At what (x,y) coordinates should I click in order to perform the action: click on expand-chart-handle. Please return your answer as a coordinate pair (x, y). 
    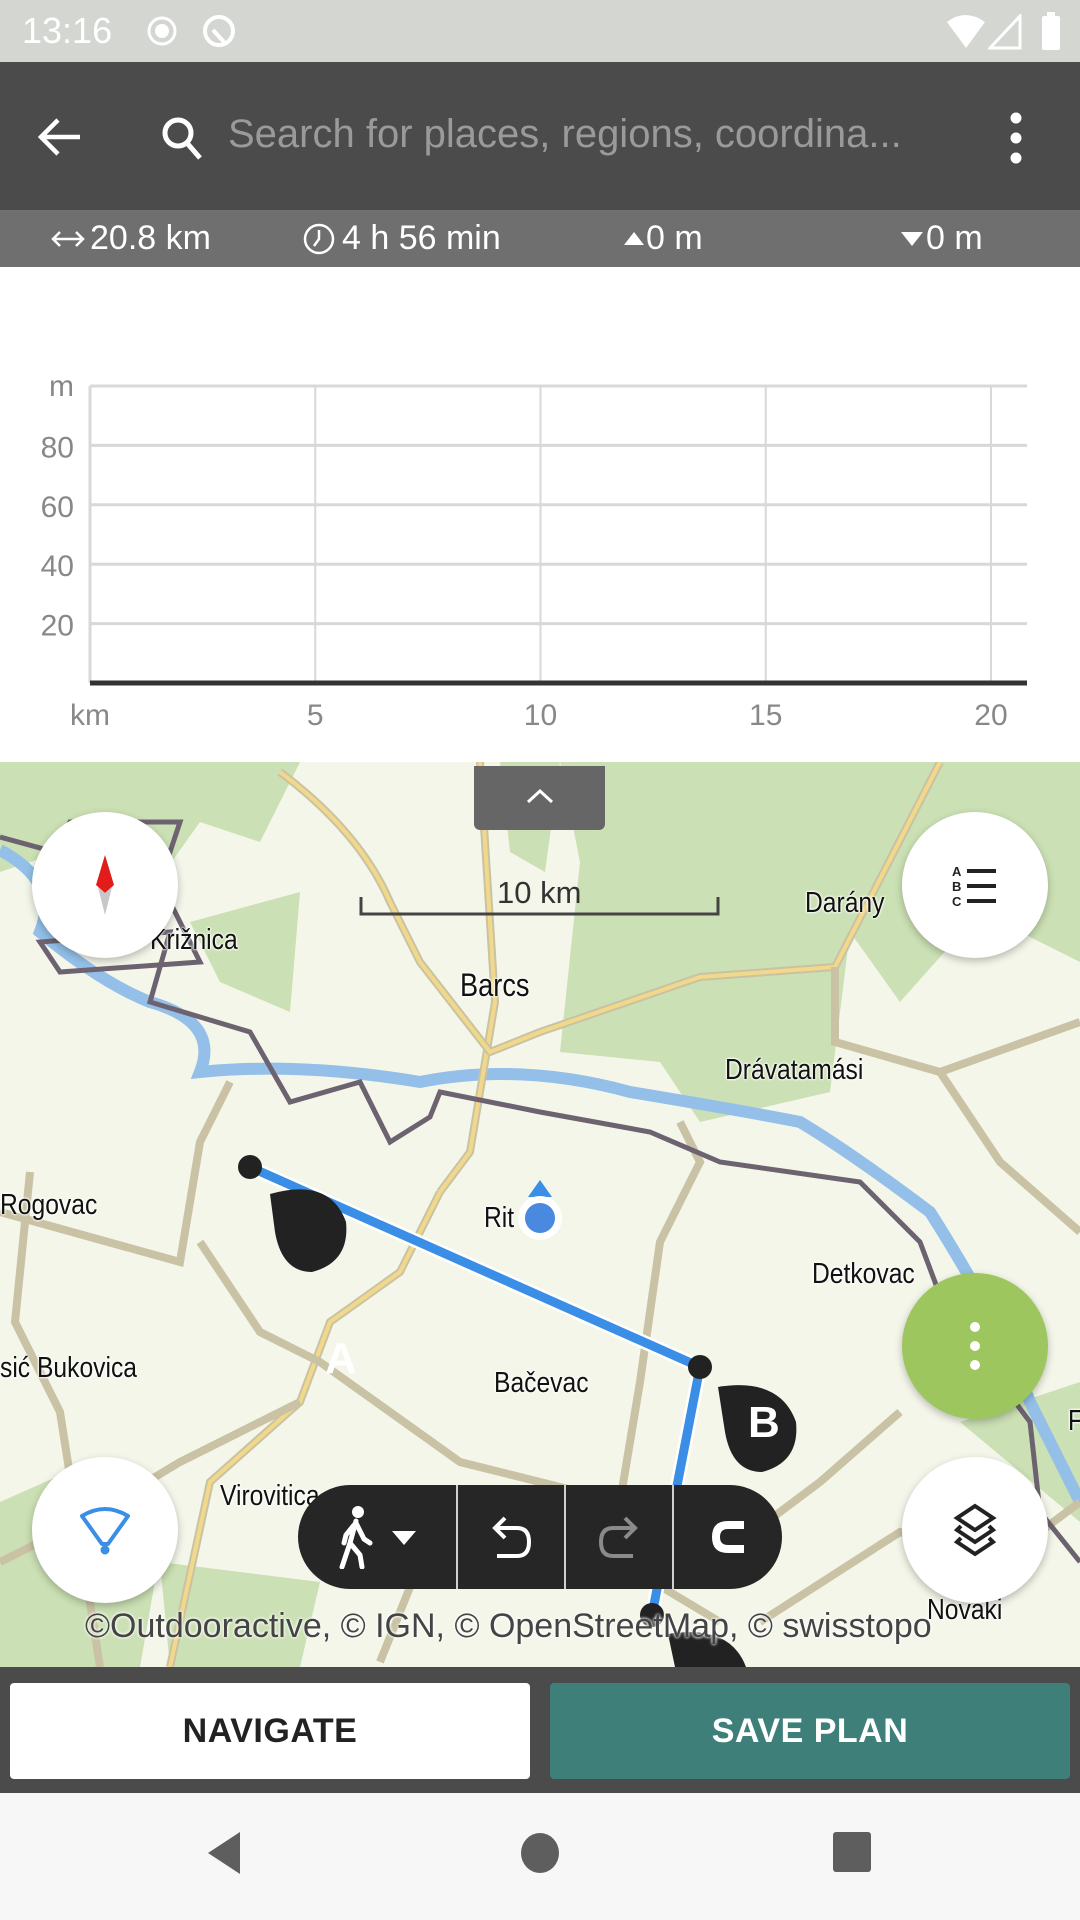
    Looking at the image, I should click on (539, 798).